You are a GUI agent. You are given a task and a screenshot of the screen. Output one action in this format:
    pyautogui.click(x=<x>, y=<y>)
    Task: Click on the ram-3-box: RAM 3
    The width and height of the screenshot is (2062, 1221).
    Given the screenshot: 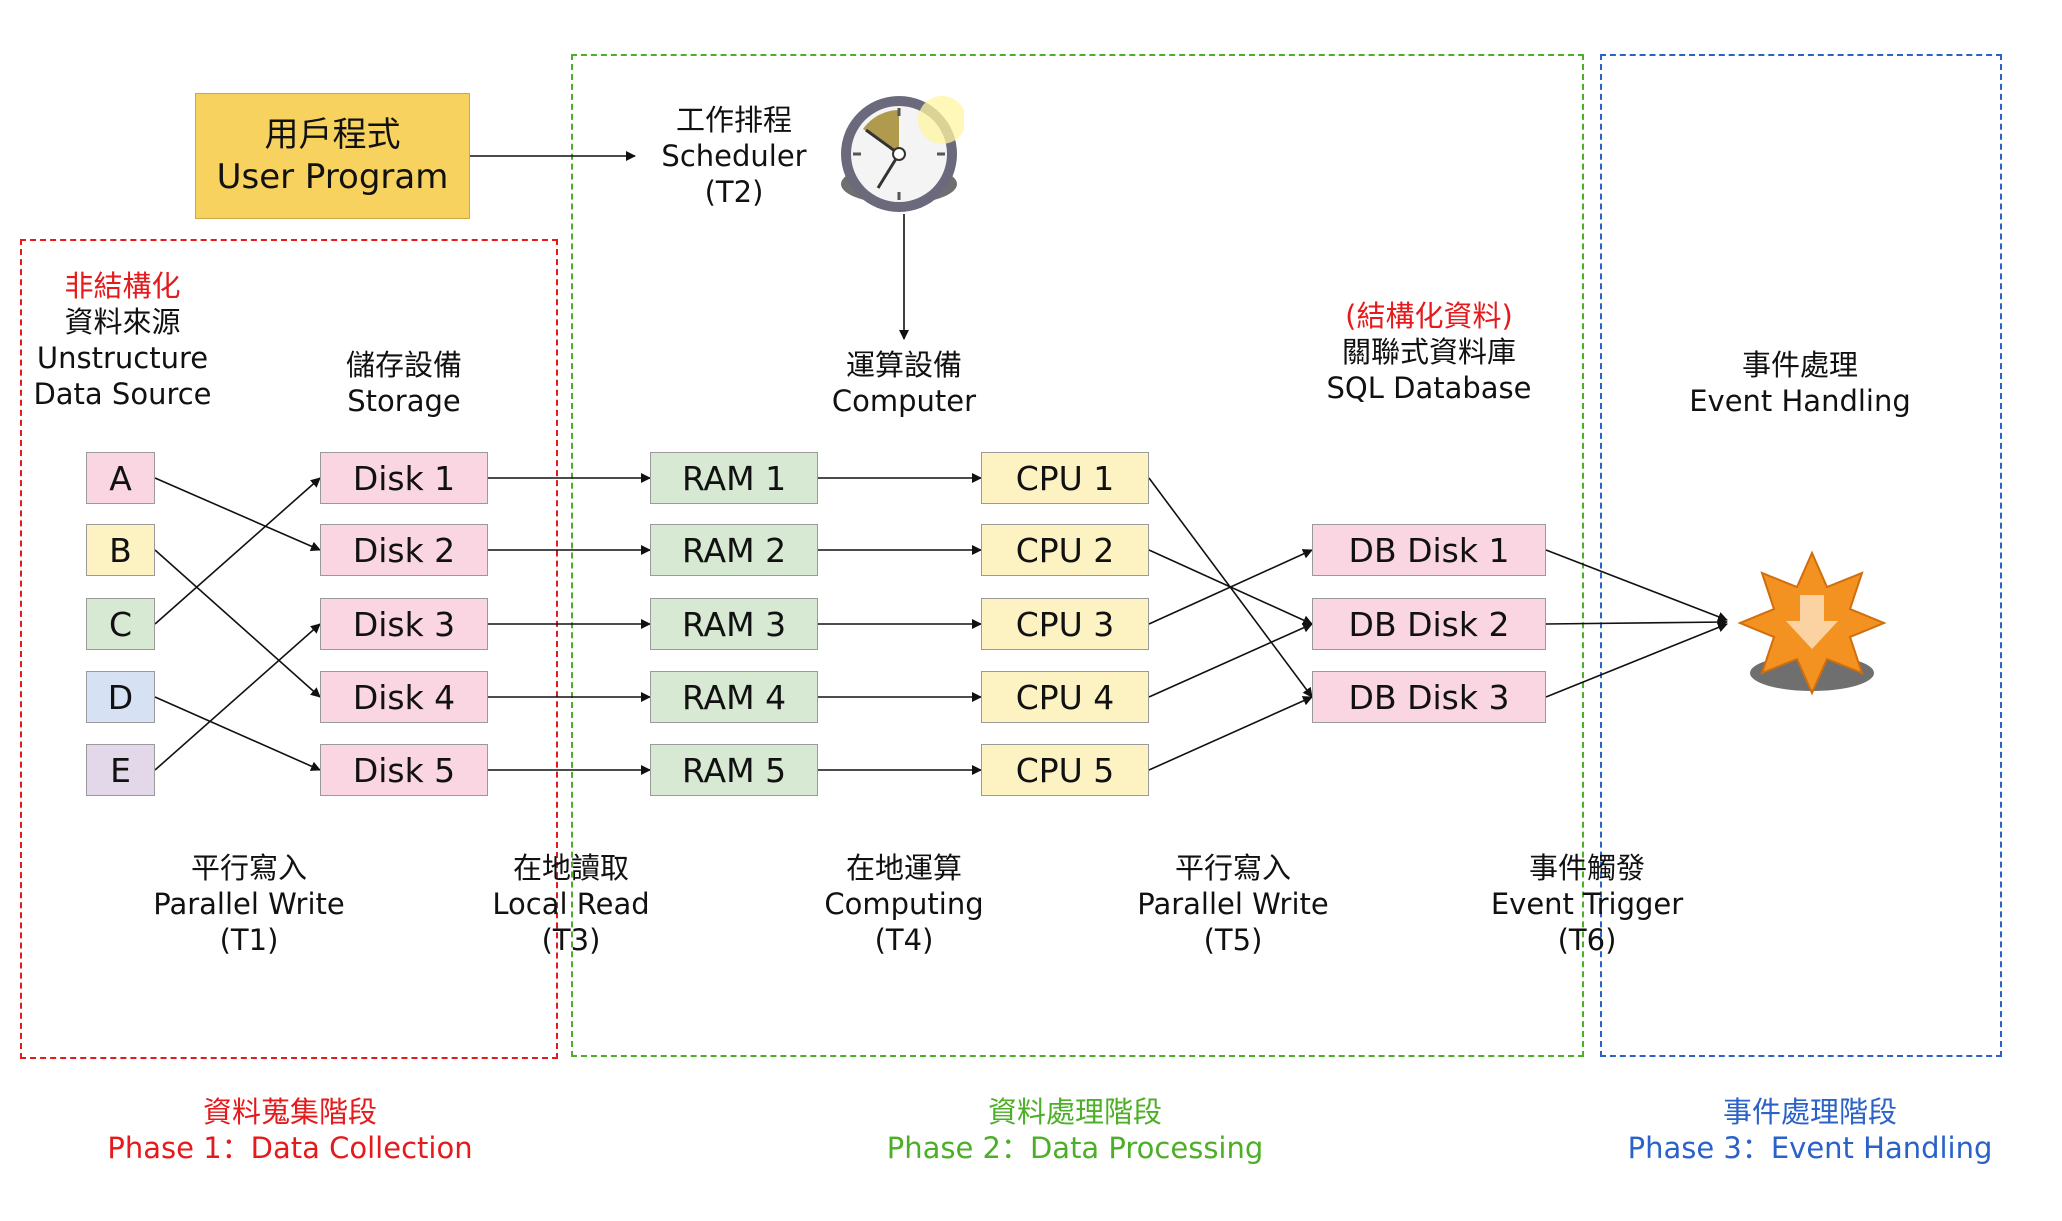 What is the action you would take?
    pyautogui.click(x=734, y=624)
    